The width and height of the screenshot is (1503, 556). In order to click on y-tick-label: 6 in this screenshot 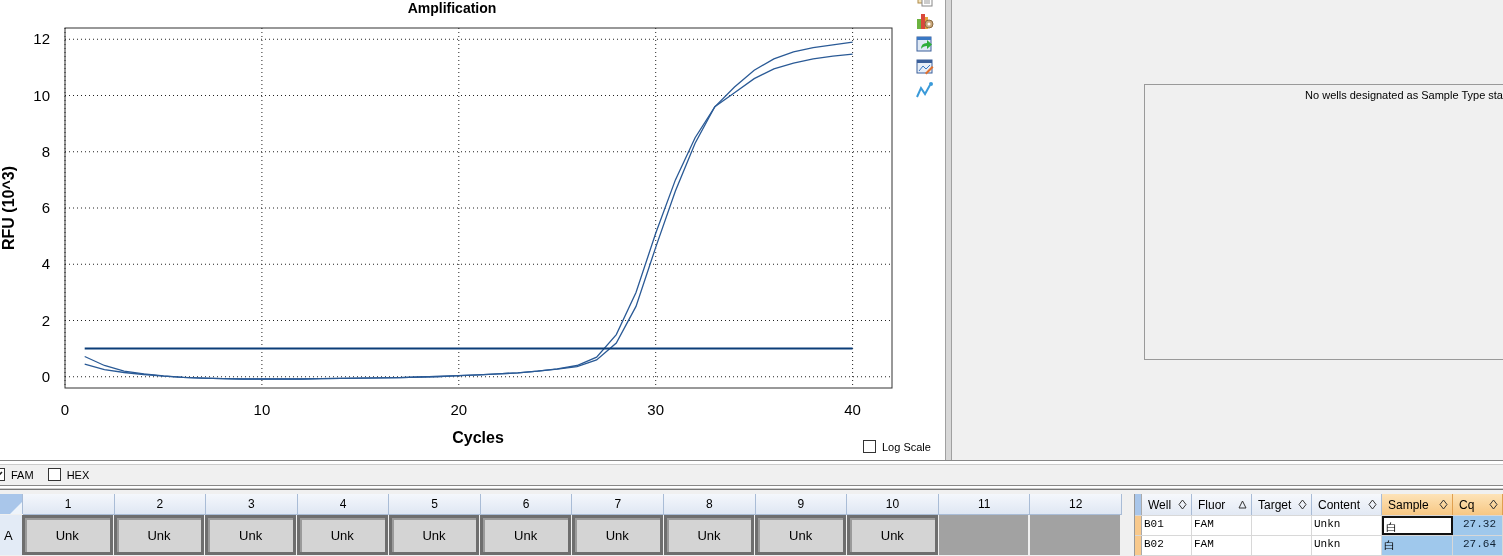, I will do `click(45, 207)`.